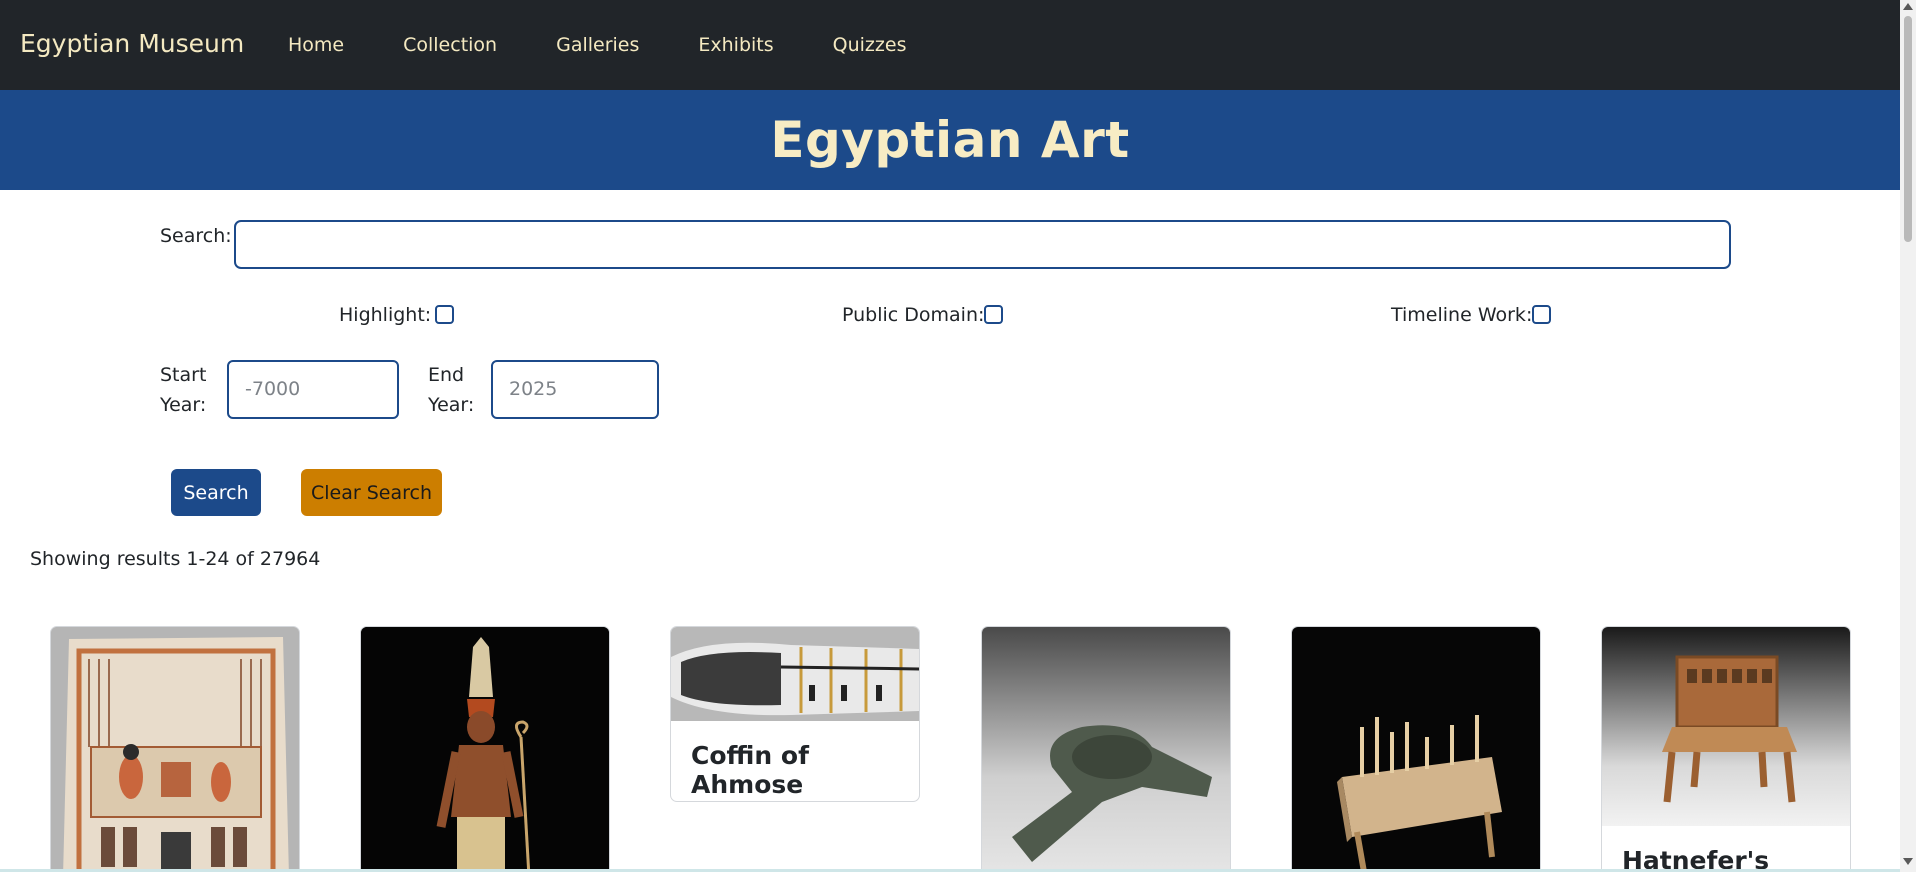 The width and height of the screenshot is (1916, 872). What do you see at coordinates (371, 492) in the screenshot?
I see `clear-search-button: Clear Search` at bounding box center [371, 492].